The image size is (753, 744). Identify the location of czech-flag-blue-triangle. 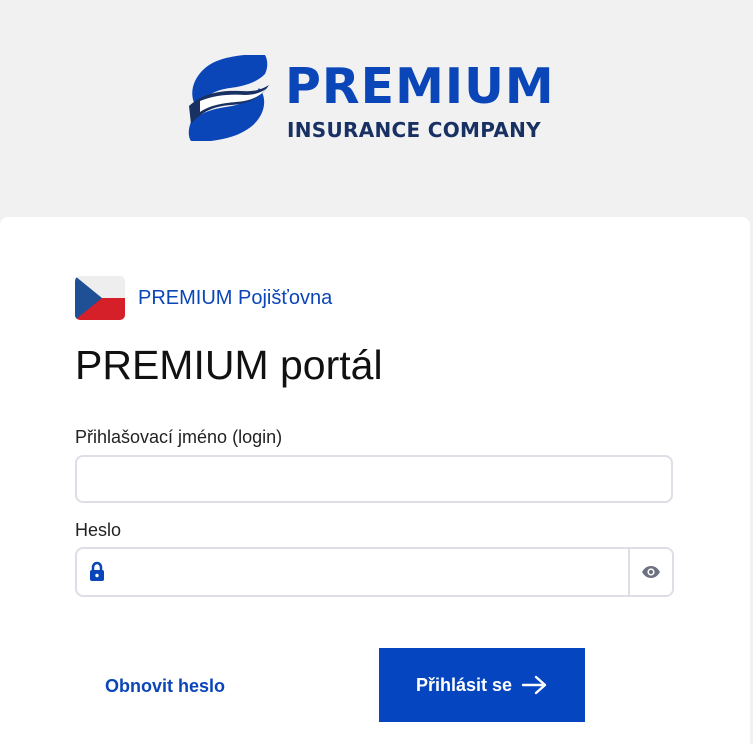
(88, 298).